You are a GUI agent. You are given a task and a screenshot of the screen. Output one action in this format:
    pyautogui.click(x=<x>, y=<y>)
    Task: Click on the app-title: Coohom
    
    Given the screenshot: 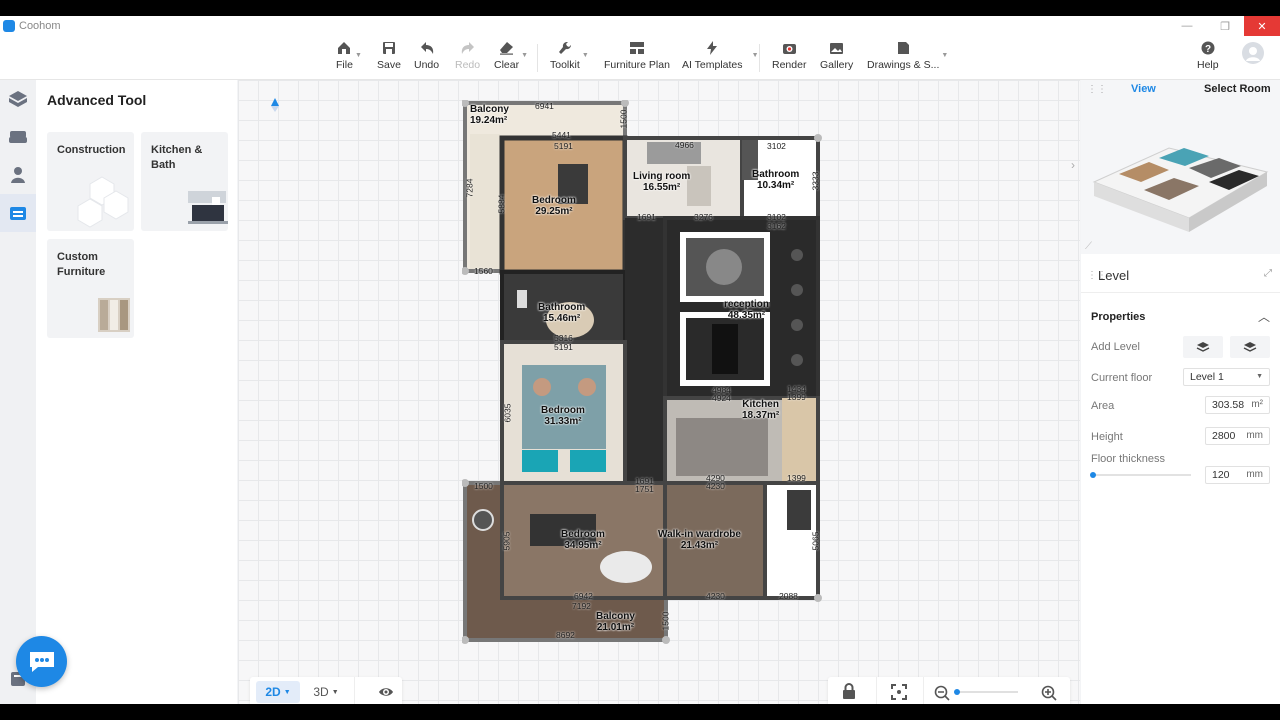 What is the action you would take?
    pyautogui.click(x=40, y=26)
    